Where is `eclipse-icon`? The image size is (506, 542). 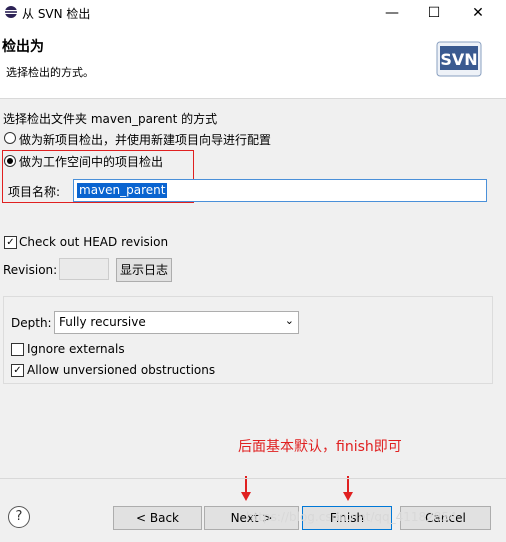 eclipse-icon is located at coordinates (11, 12).